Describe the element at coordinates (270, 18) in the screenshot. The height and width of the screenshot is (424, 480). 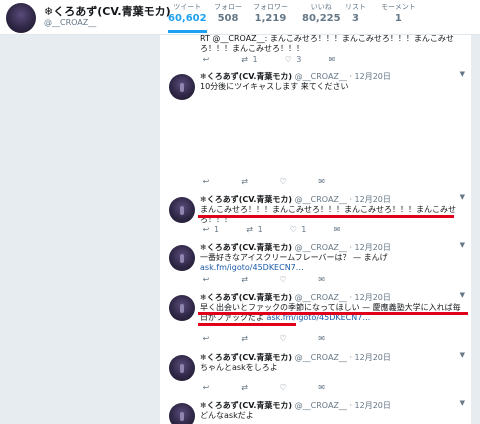
I see `stat-value: 1,219` at that location.